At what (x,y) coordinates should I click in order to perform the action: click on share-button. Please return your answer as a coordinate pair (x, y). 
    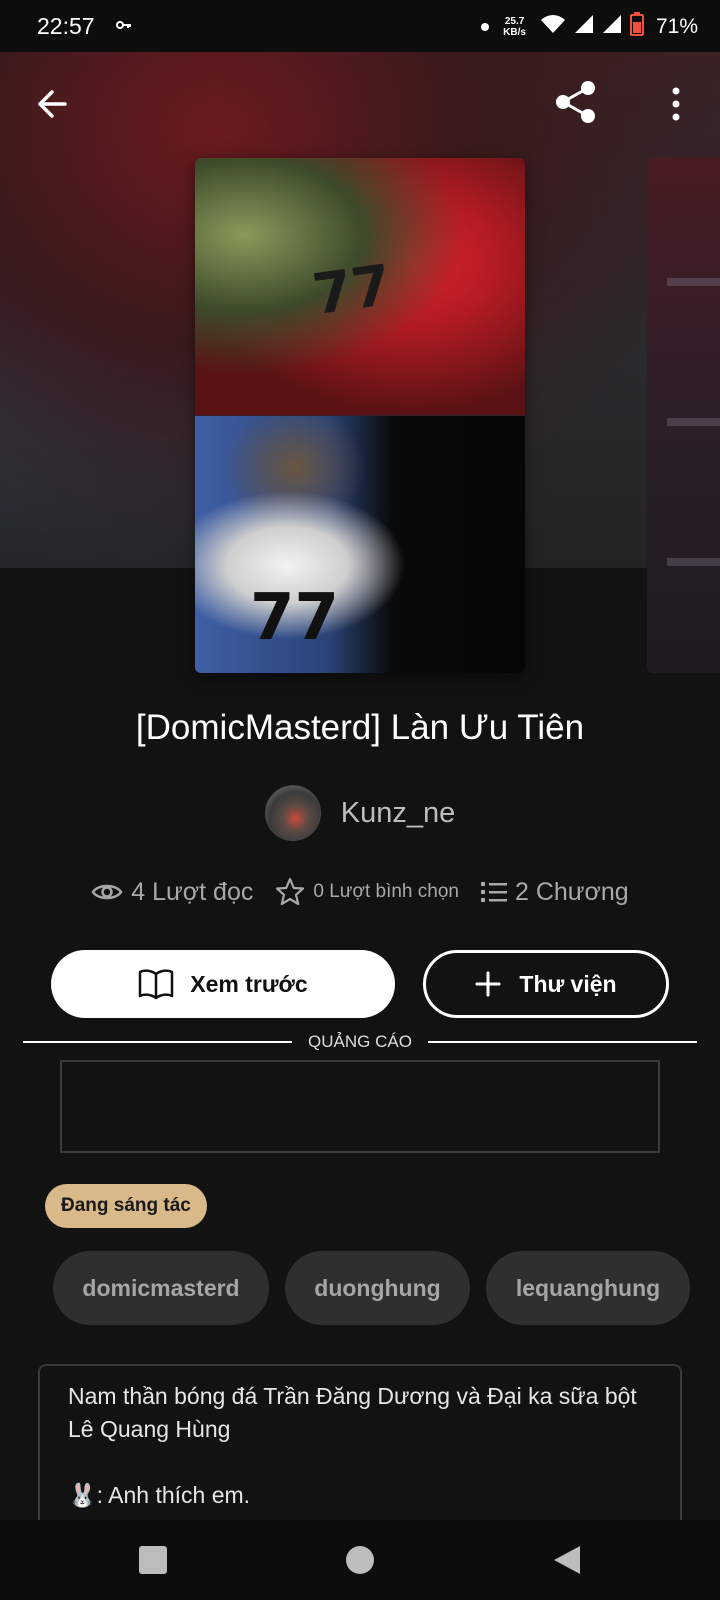
    Looking at the image, I should click on (576, 102).